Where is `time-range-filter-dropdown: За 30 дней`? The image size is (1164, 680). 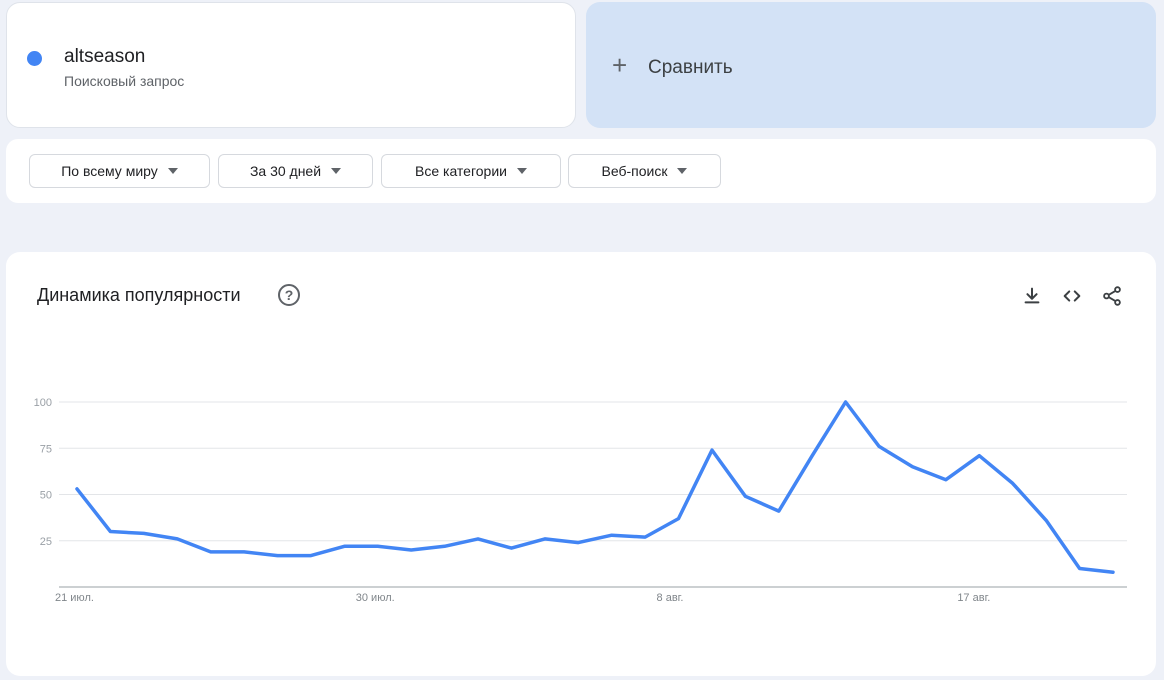
time-range-filter-dropdown: За 30 дней is located at coordinates (295, 171).